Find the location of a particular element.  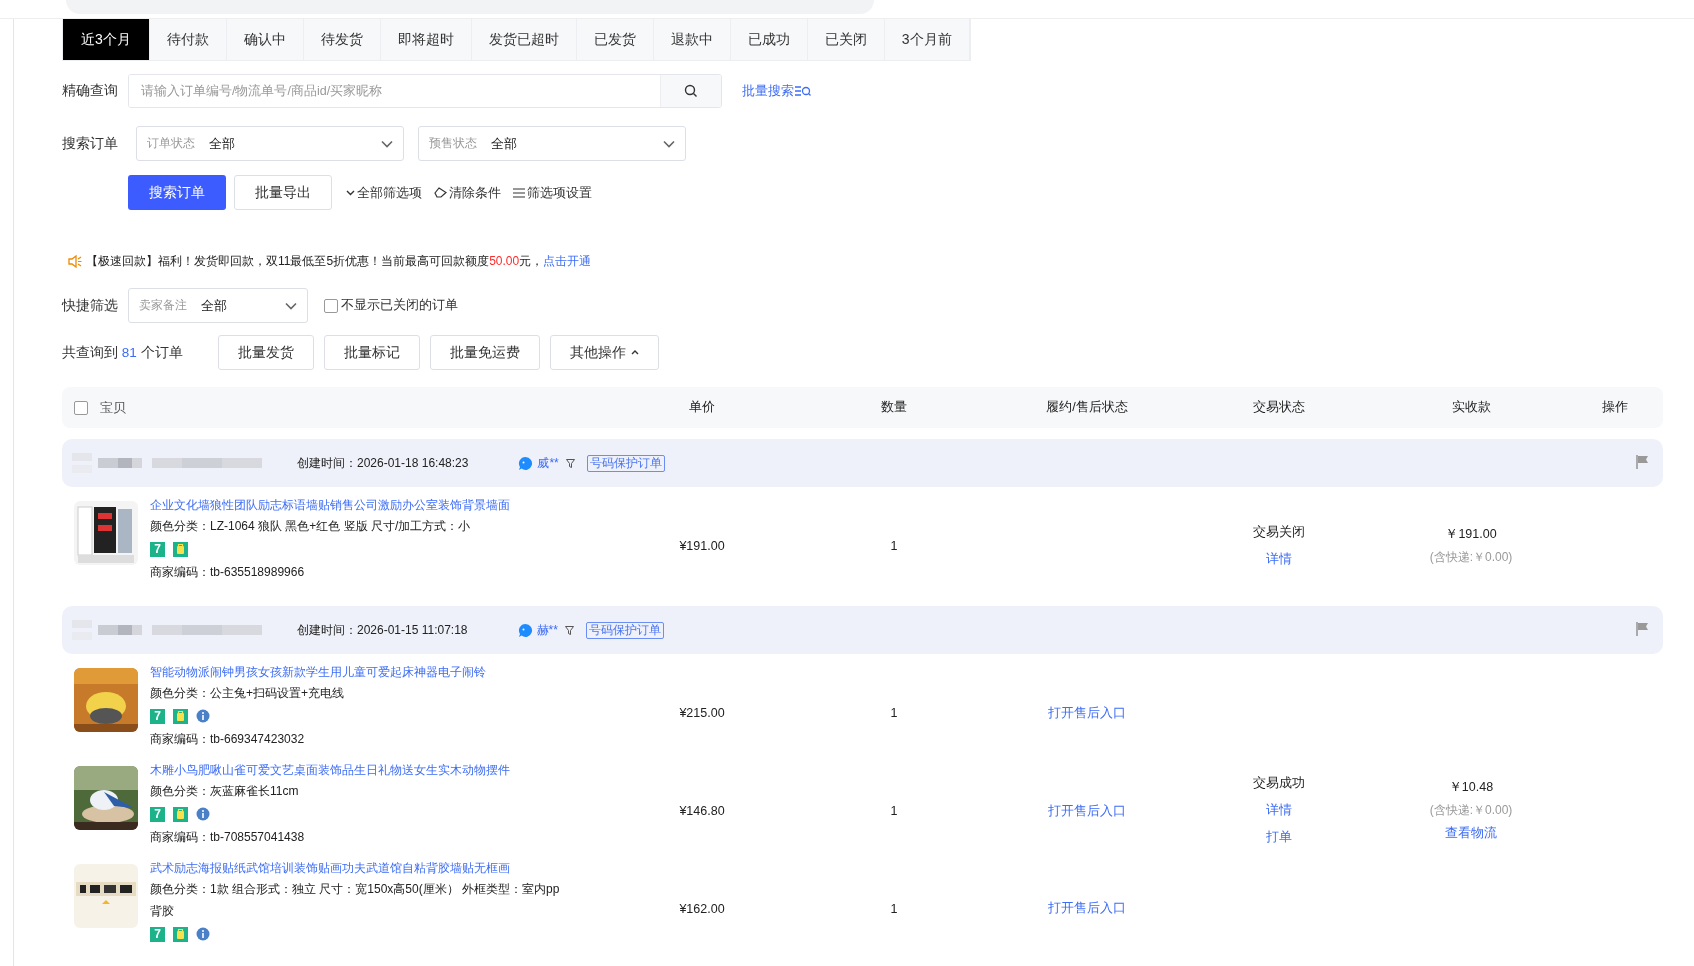

column-header: 履约/售后状态 is located at coordinates (1087, 407).